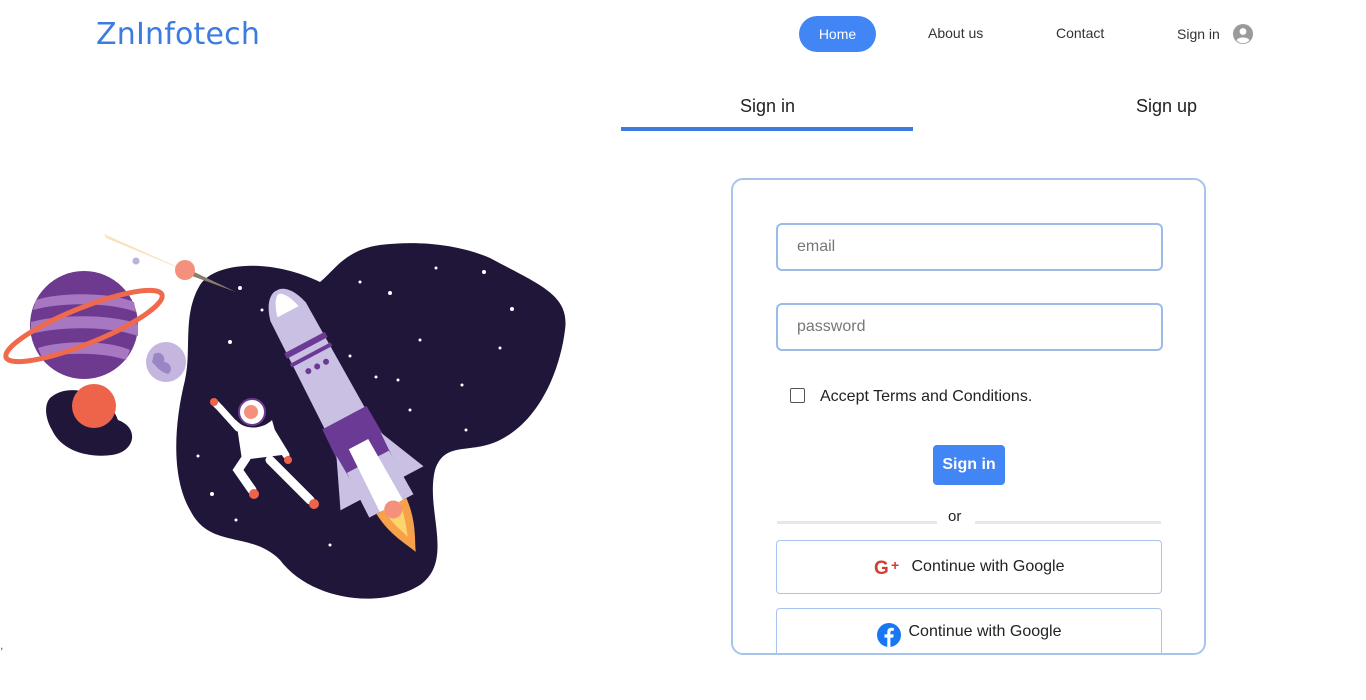 The width and height of the screenshot is (1366, 700). I want to click on tab-signup: Sign up, so click(1166, 106).